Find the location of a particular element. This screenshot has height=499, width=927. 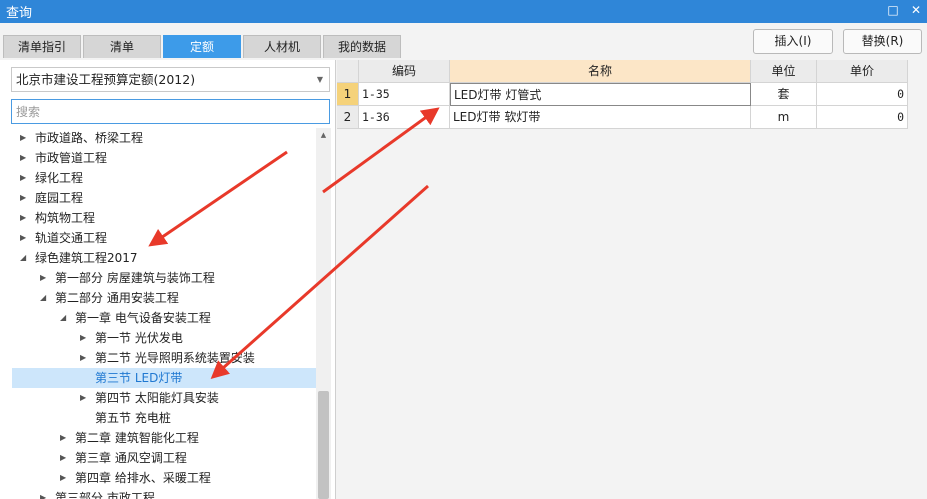

tree-item: ▶ 第一部分 房屋建筑与装饰工程 is located at coordinates (158, 278).